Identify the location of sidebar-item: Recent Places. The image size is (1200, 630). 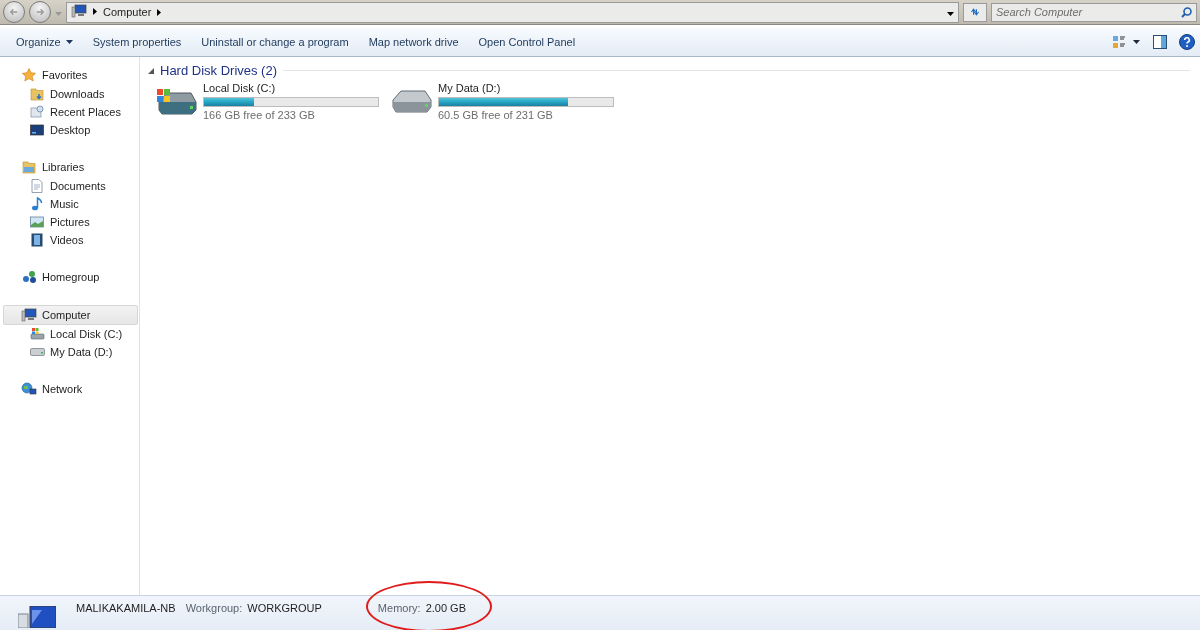
(71, 112).